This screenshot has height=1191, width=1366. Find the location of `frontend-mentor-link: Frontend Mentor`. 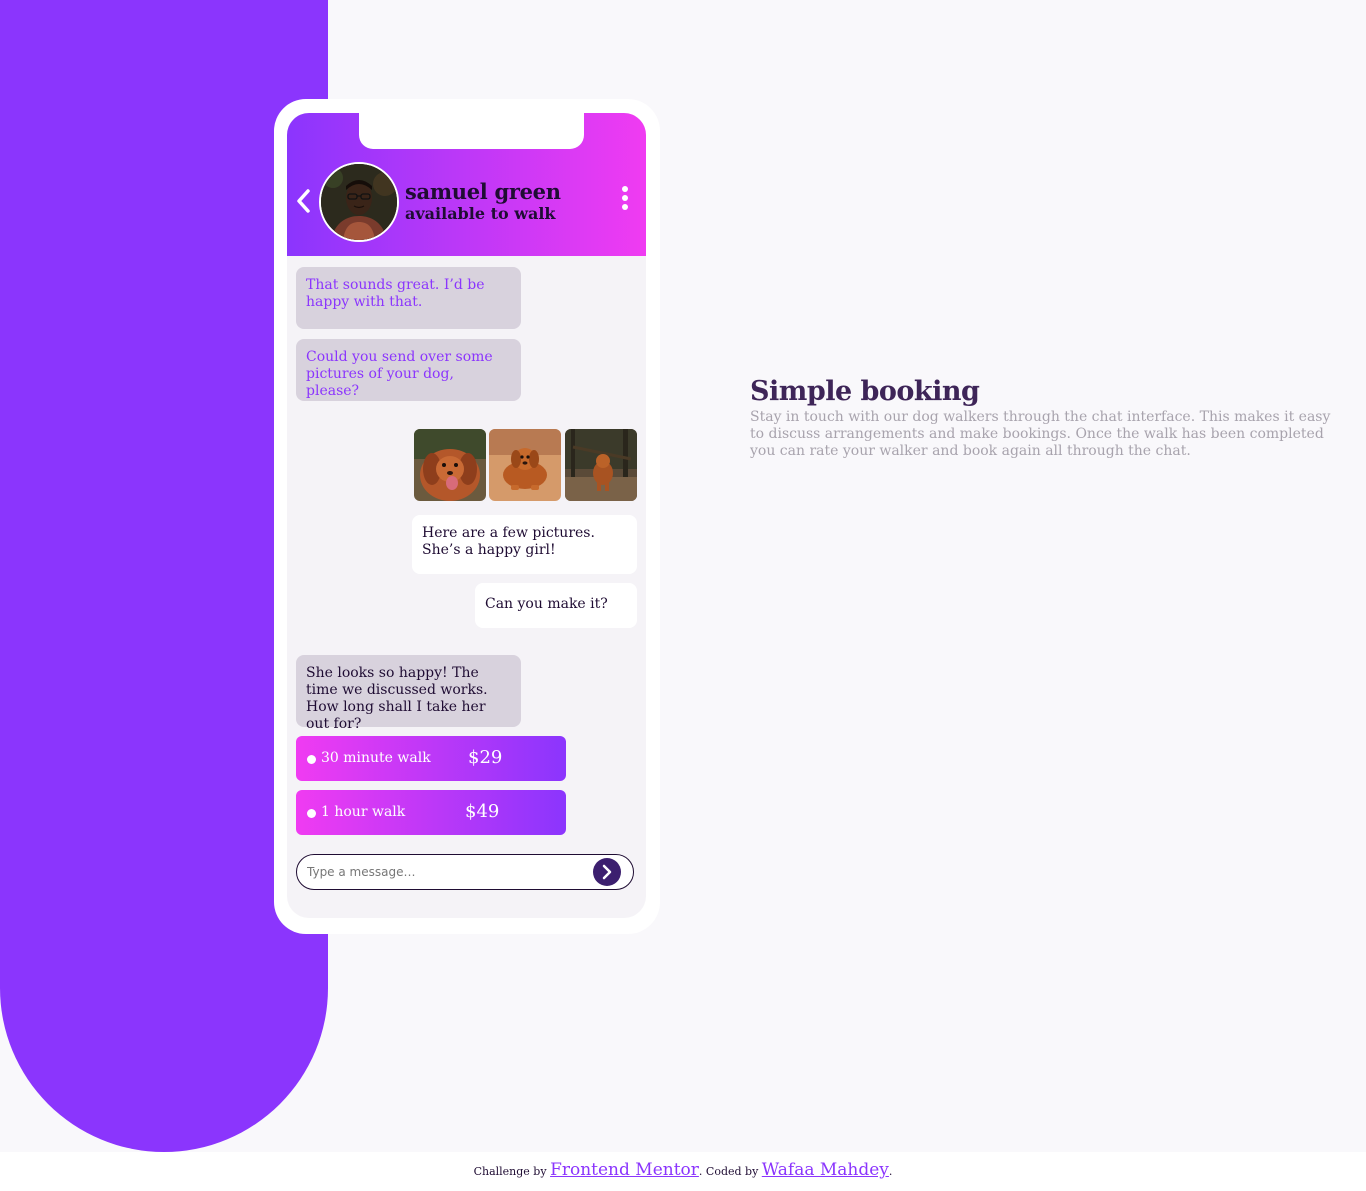

frontend-mentor-link: Frontend Mentor is located at coordinates (624, 1170).